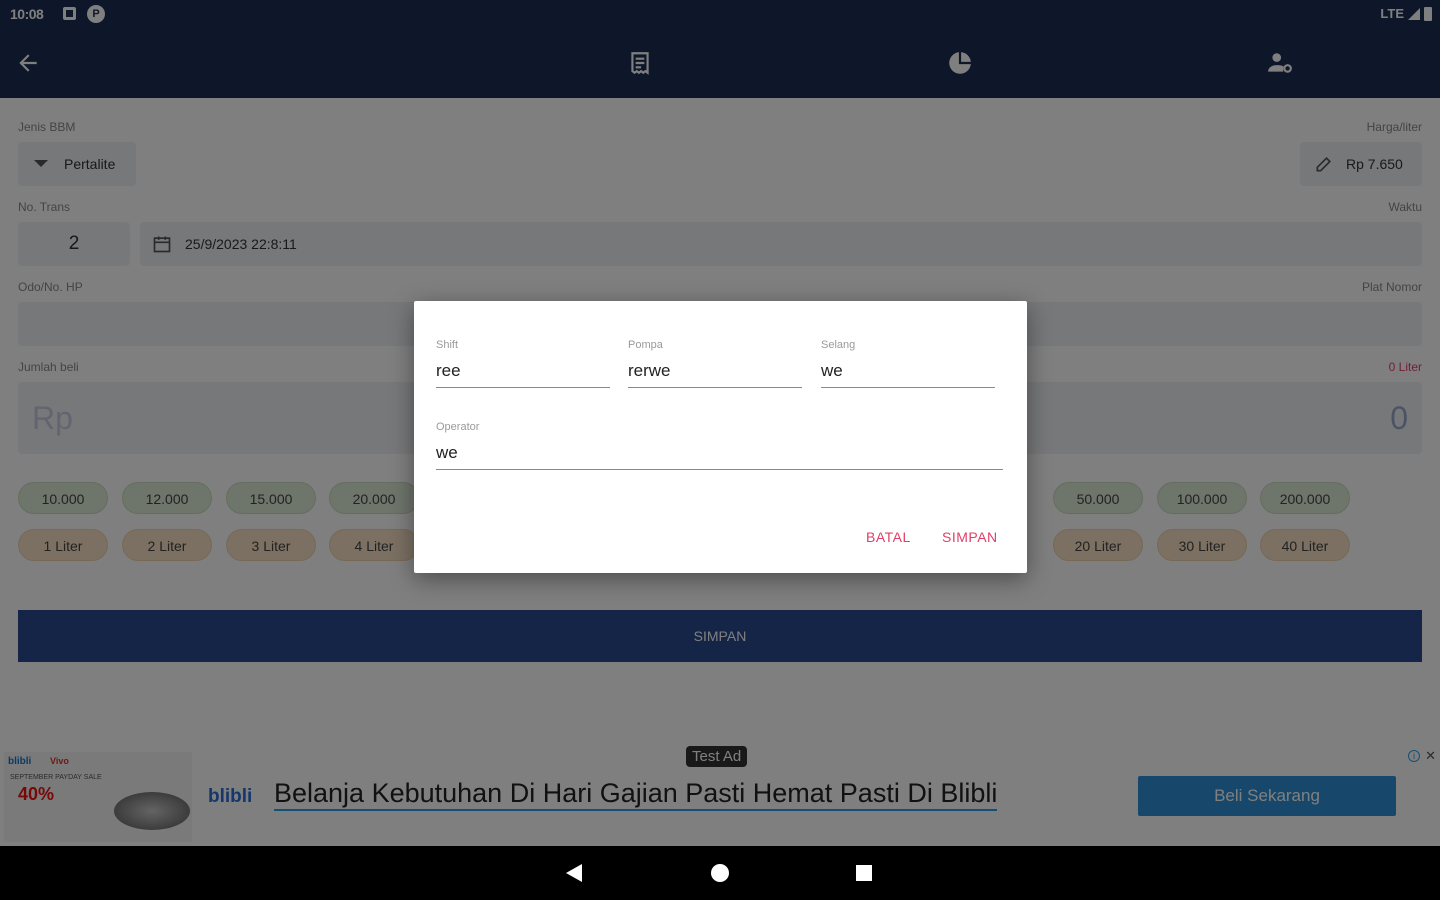 This screenshot has height=900, width=1440. Describe the element at coordinates (458, 427) in the screenshot. I see `operator-label: Operator` at that location.